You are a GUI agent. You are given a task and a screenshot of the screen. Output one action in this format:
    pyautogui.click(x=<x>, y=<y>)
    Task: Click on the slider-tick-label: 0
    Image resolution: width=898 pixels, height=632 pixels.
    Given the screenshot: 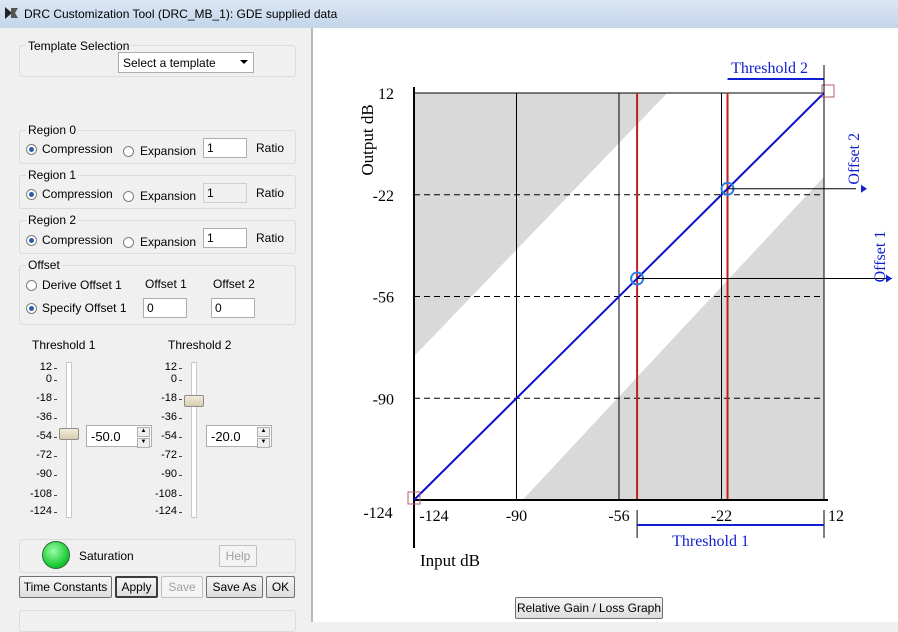 What is the action you would take?
    pyautogui.click(x=48, y=379)
    